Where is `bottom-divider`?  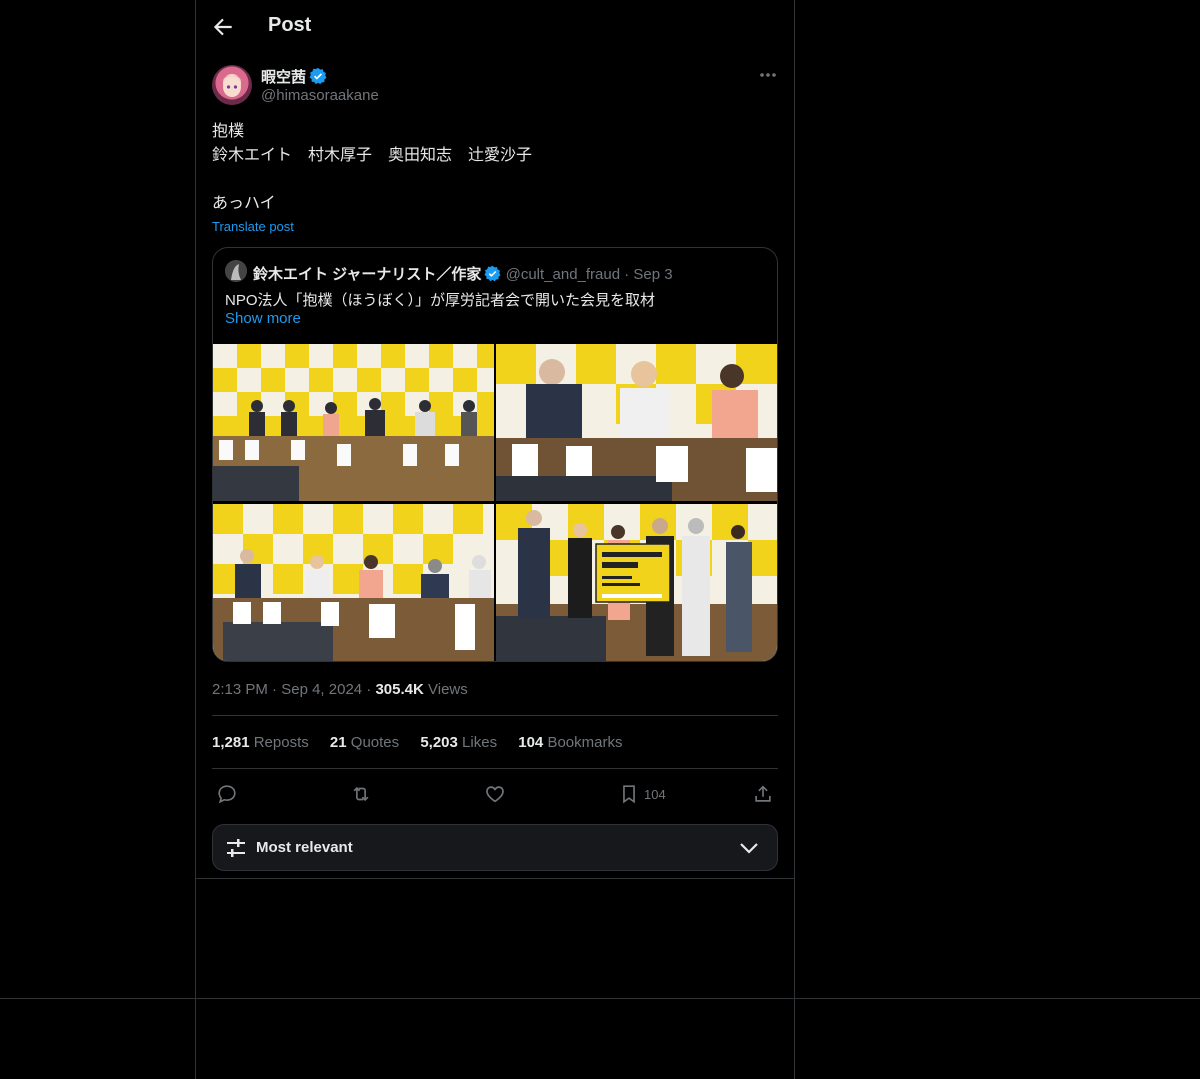
bottom-divider is located at coordinates (600, 998).